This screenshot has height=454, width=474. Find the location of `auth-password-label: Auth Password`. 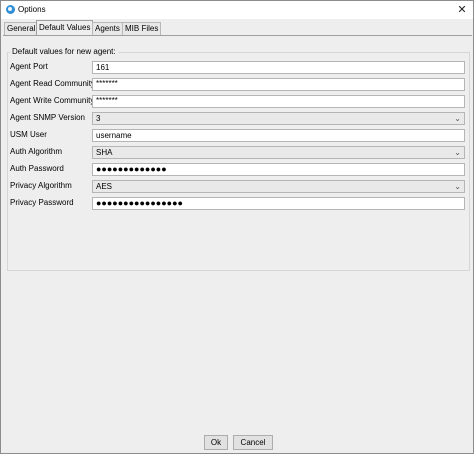

auth-password-label: Auth Password is located at coordinates (37, 168).